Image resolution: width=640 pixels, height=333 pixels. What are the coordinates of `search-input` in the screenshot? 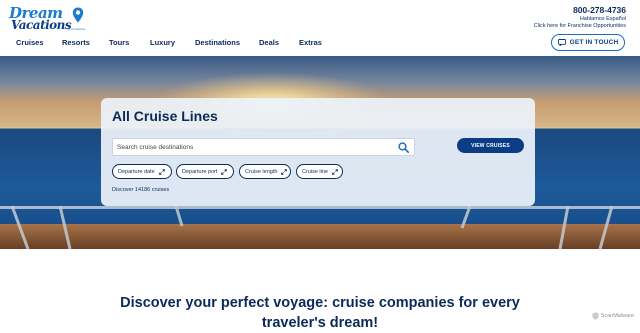 It's located at (257, 147).